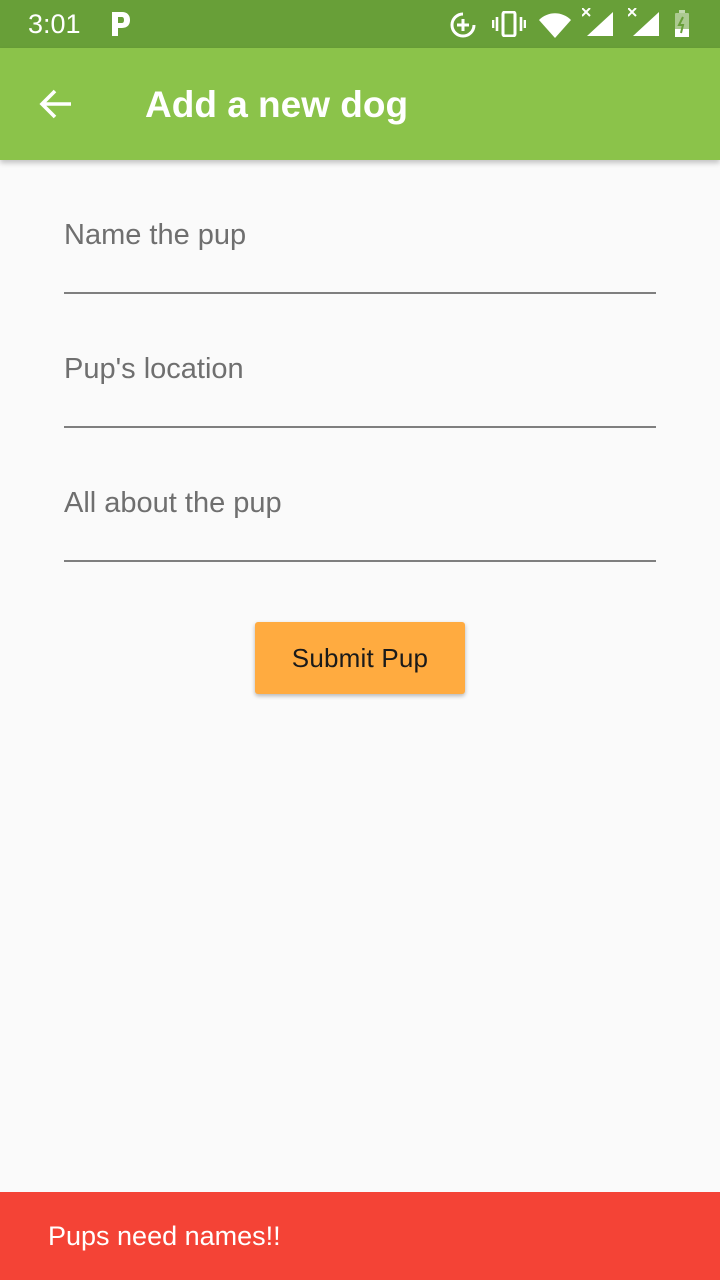  What do you see at coordinates (360, 24) in the screenshot?
I see `status-bar: 3:01` at bounding box center [360, 24].